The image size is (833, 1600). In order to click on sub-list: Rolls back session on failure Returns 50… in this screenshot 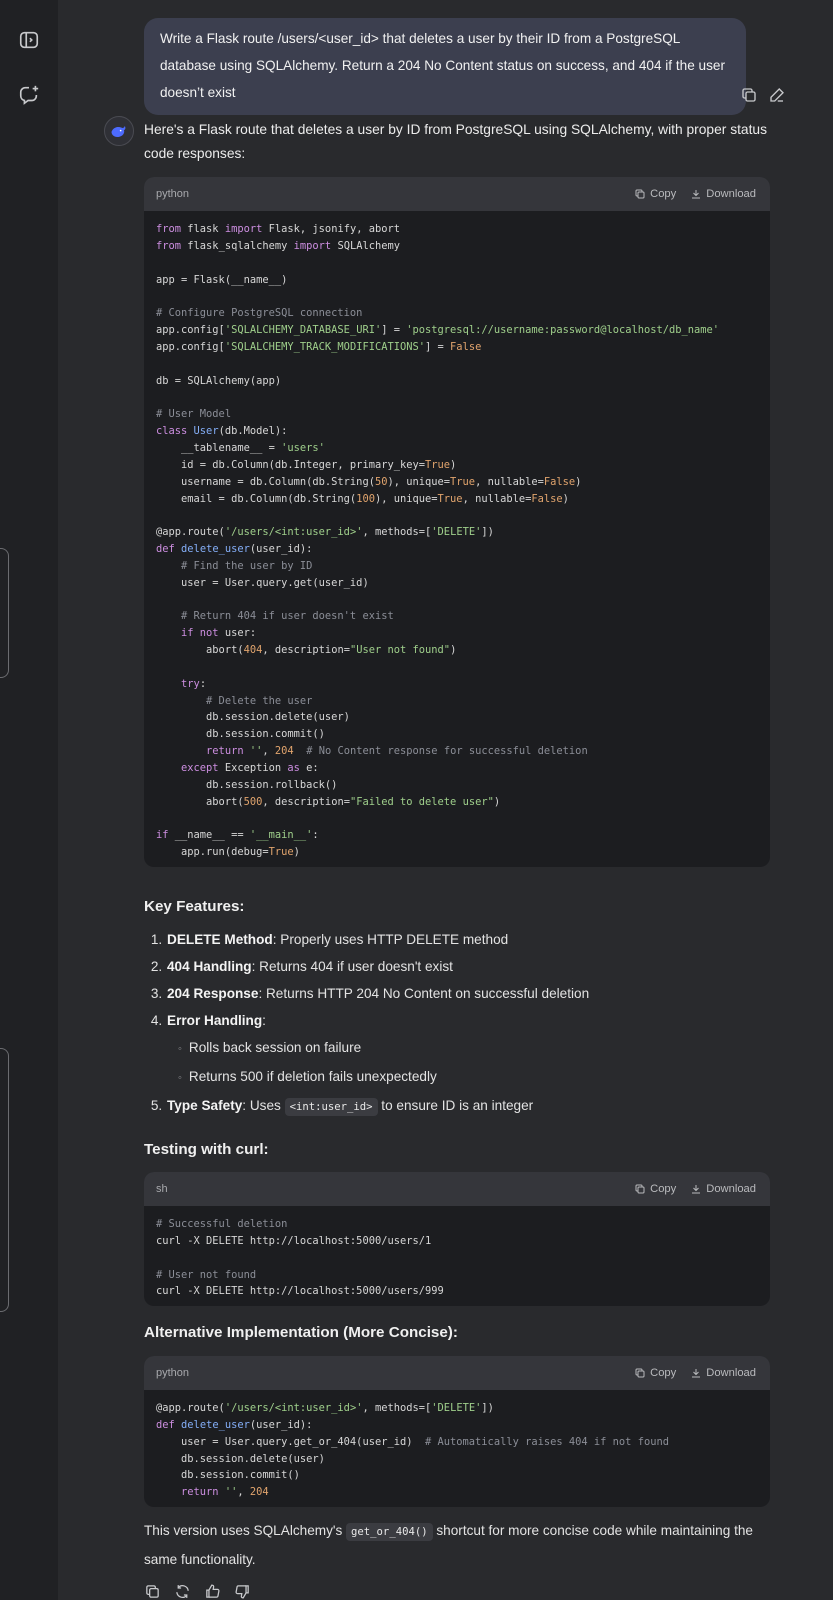, I will do `click(476, 1063)`.